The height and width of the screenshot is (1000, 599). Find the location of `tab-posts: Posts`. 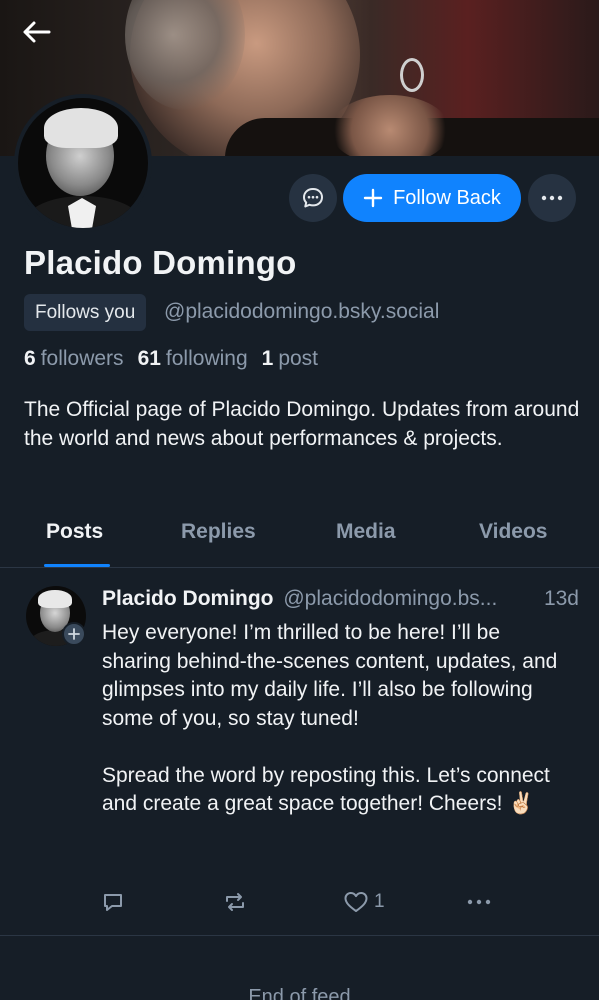

tab-posts: Posts is located at coordinates (74, 532).